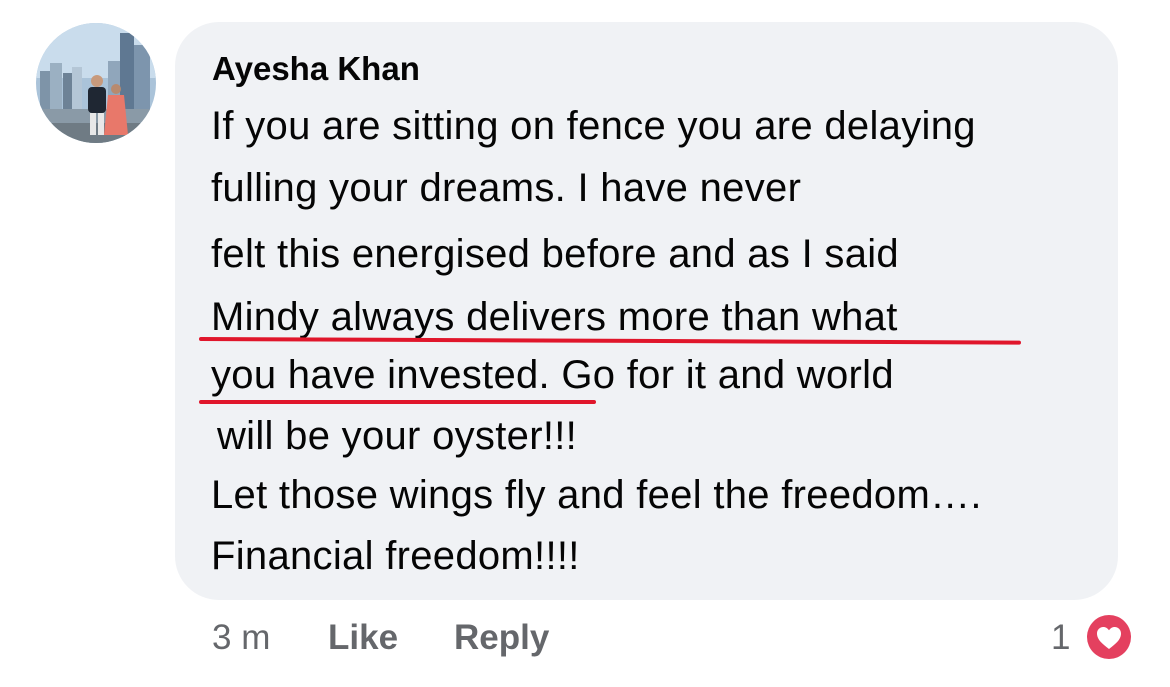 Image resolution: width=1170 pixels, height=687 pixels. I want to click on reply-button: Reply, so click(501, 638).